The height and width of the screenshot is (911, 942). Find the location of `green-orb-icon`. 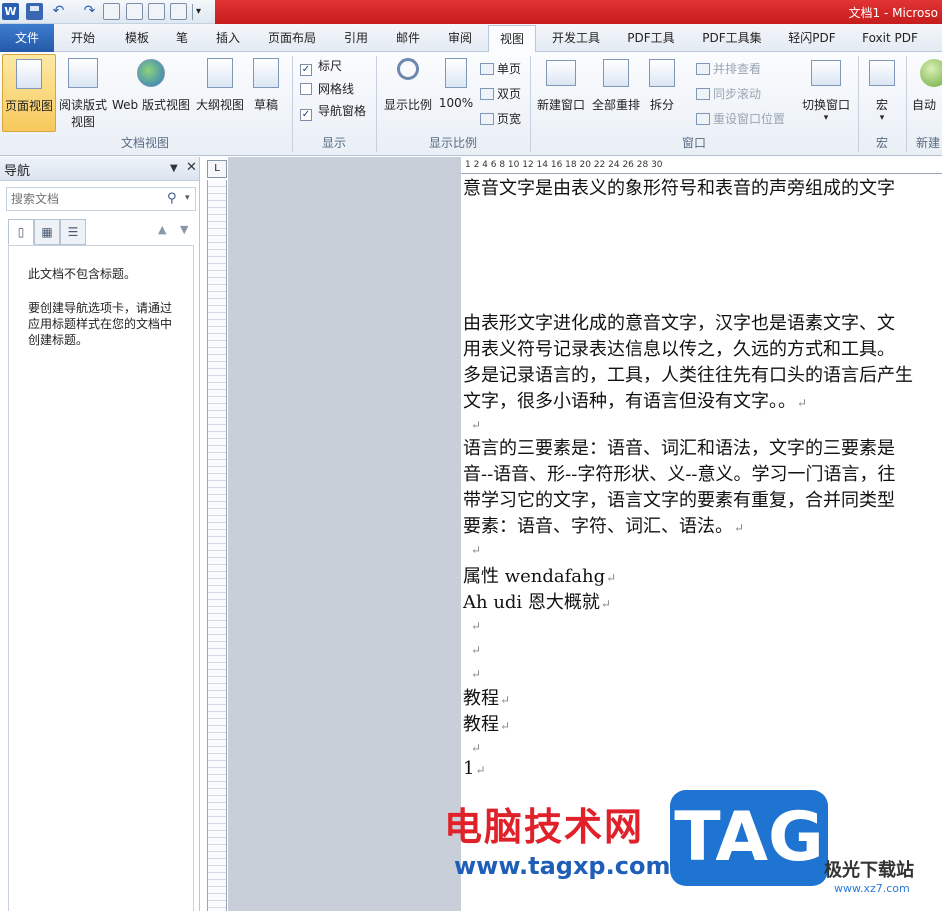

green-orb-icon is located at coordinates (931, 73).